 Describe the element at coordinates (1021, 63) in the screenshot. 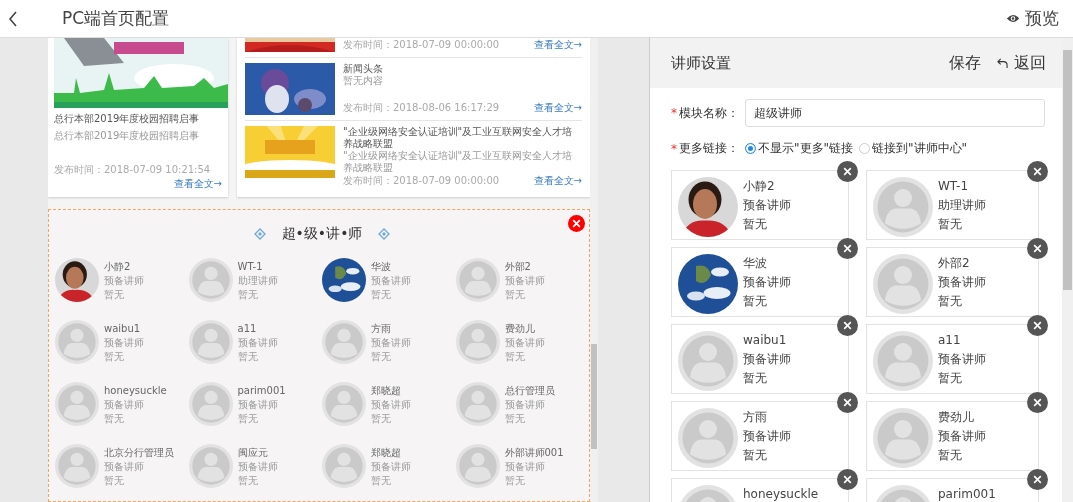

I see `back-button: 返回` at that location.